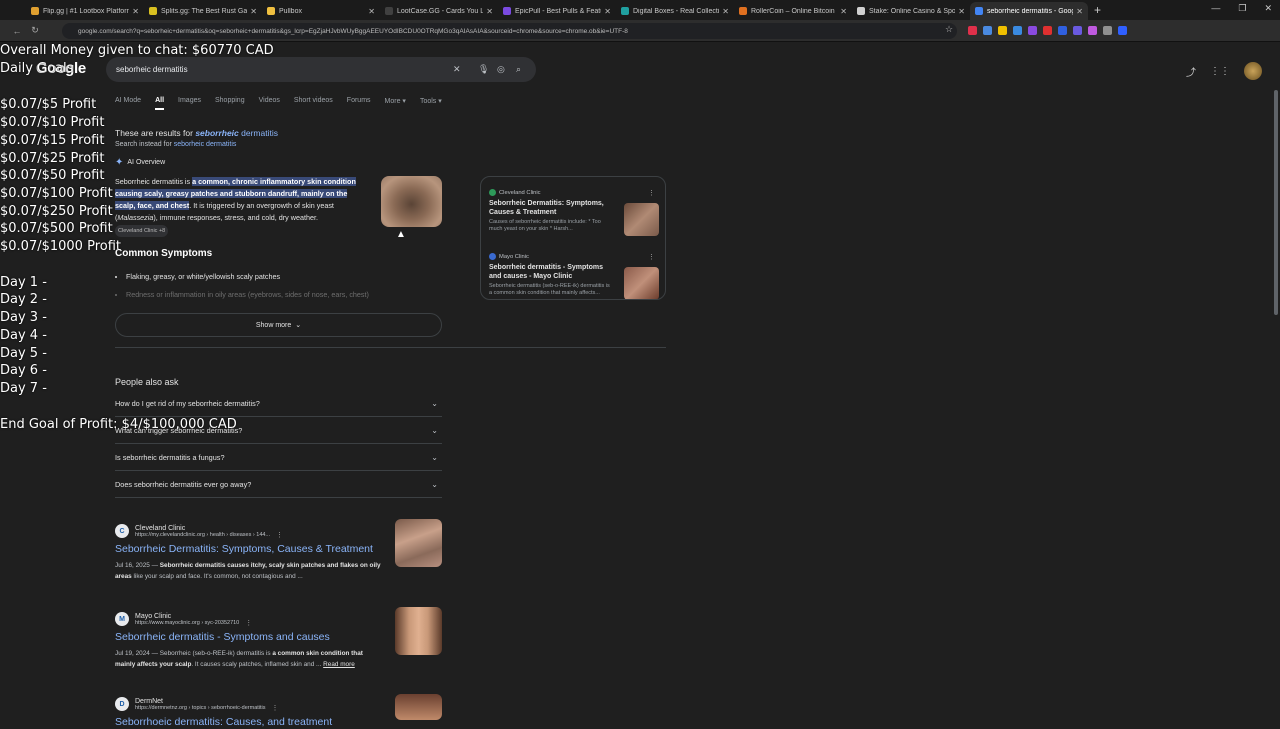 This screenshot has height=729, width=1280. Describe the element at coordinates (483, 69) in the screenshot. I see `microphone-icon: 🎙` at that location.